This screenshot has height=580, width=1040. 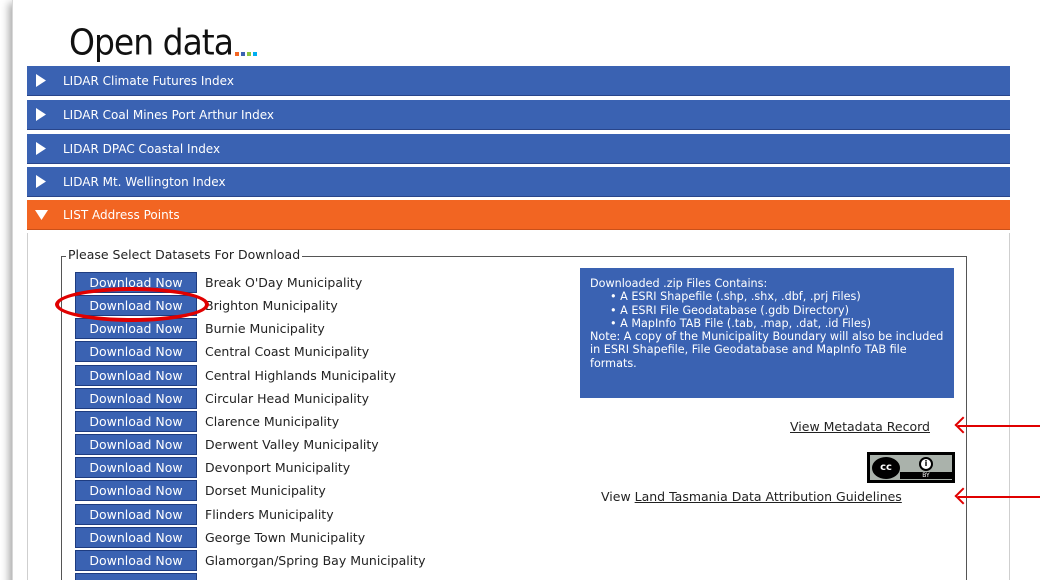 I want to click on dataset-row-partial, so click(x=136, y=576).